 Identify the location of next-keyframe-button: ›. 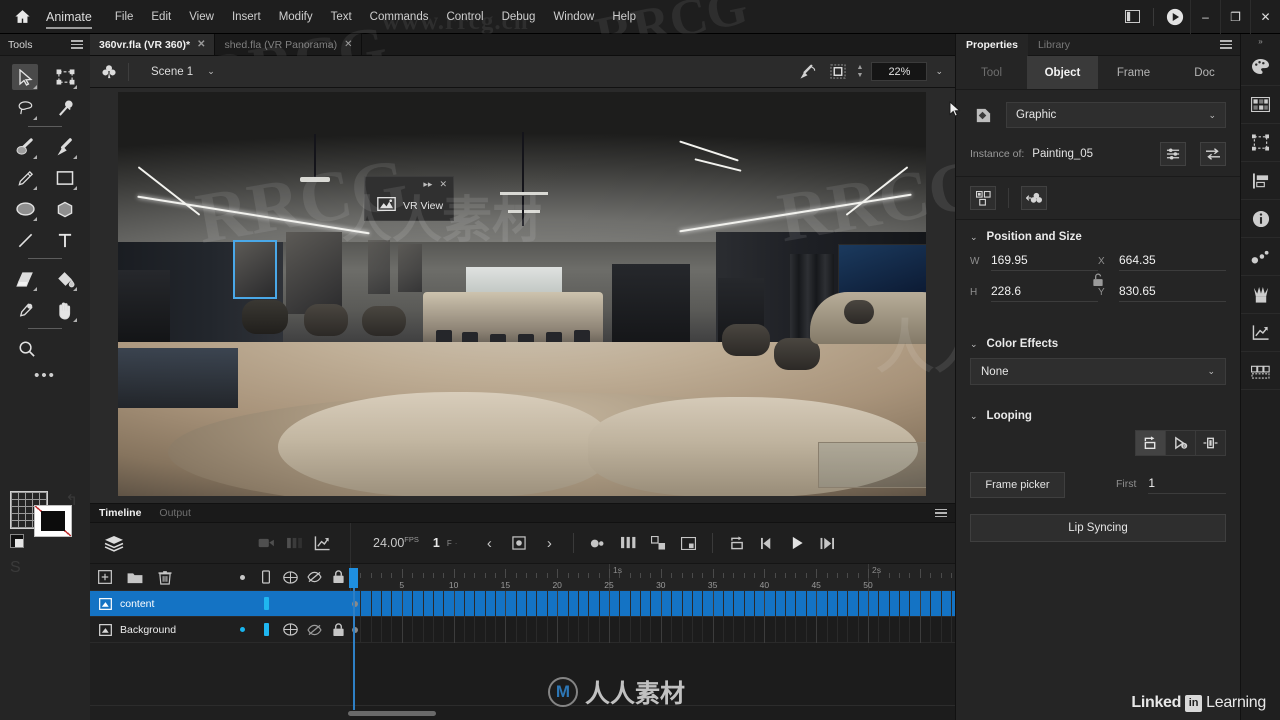
(549, 543).